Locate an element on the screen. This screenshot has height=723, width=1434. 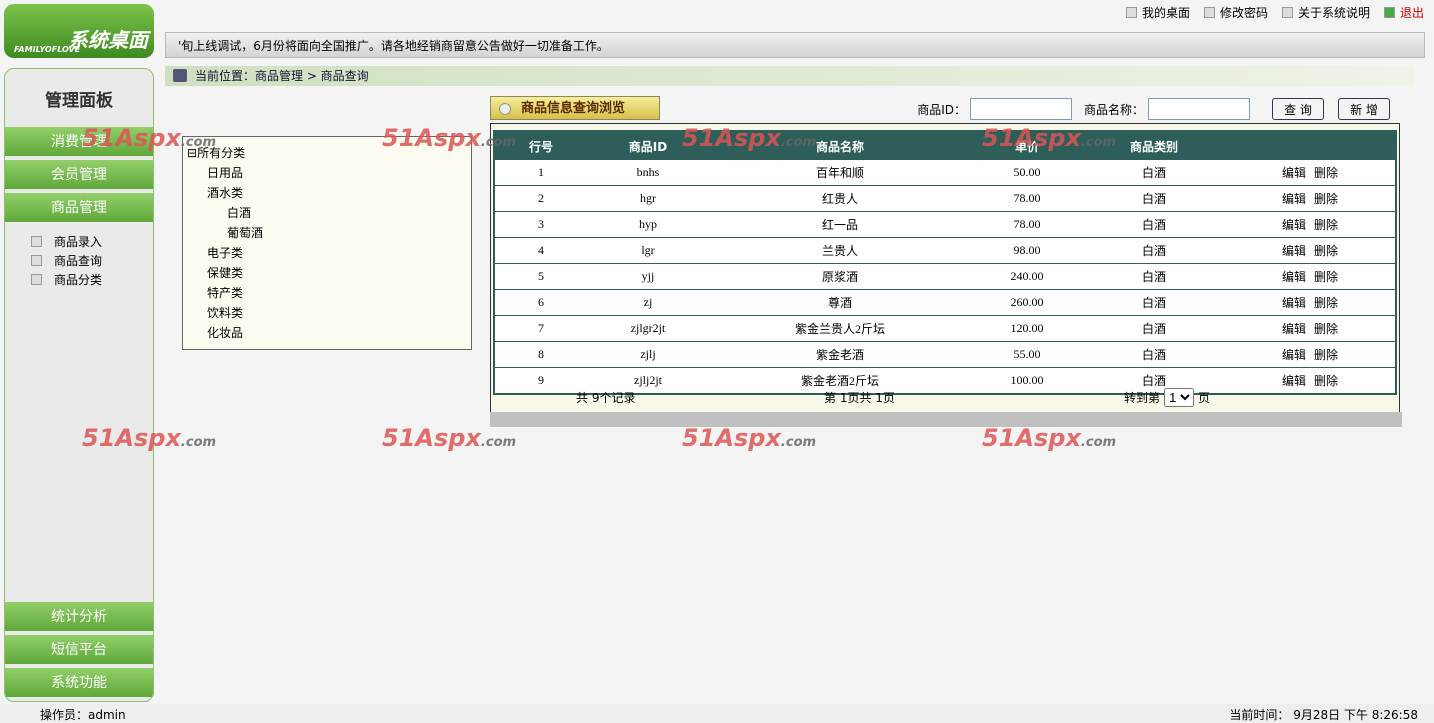
tree-node: 特产类 is located at coordinates (329, 293).